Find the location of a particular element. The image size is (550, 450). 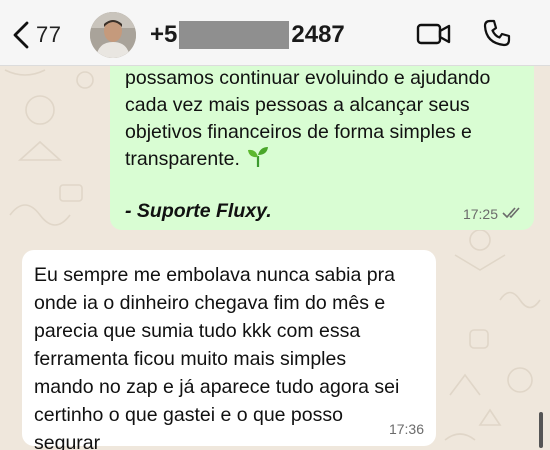

seedling-emoji is located at coordinates (258, 161).